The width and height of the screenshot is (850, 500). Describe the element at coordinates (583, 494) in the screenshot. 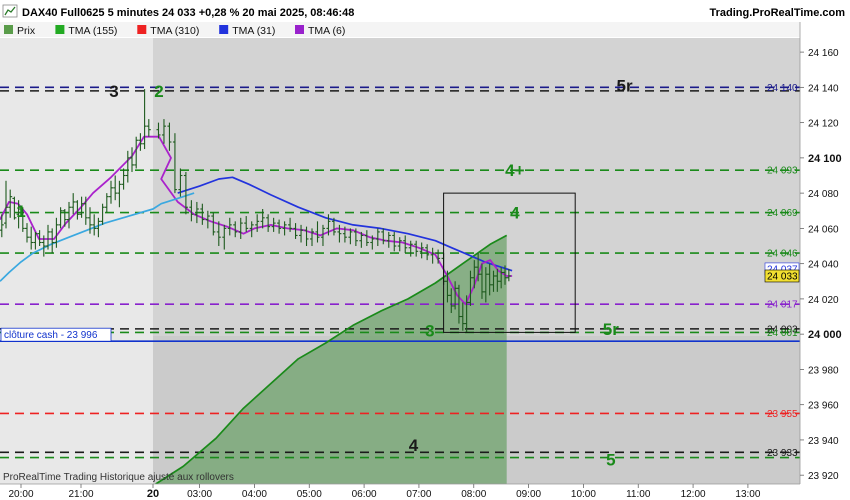

I see `x-tick-label: 10:00` at that location.